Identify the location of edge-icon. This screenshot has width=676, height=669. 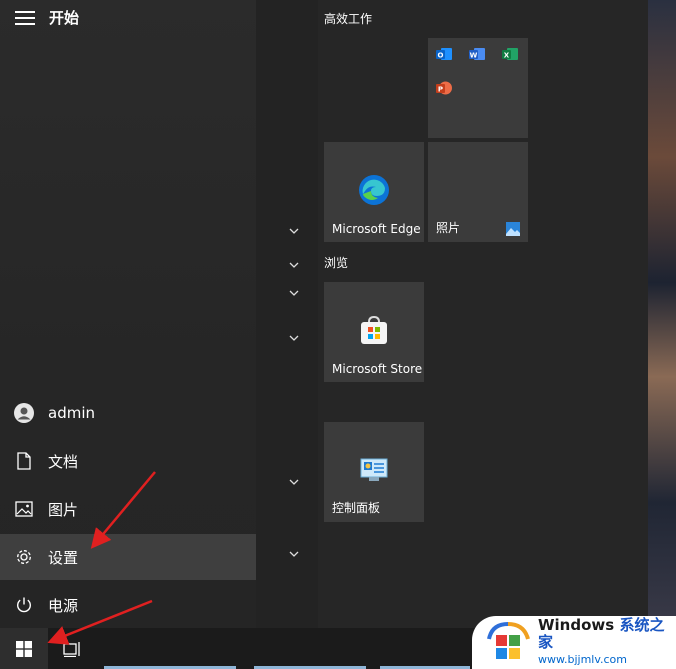
(374, 190).